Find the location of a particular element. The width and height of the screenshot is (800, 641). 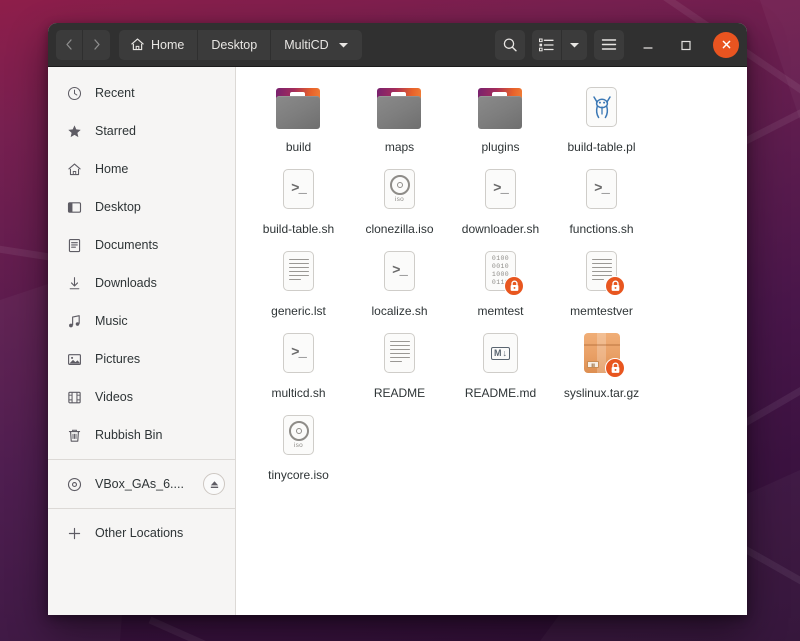

navigation-buttons is located at coordinates (83, 44).